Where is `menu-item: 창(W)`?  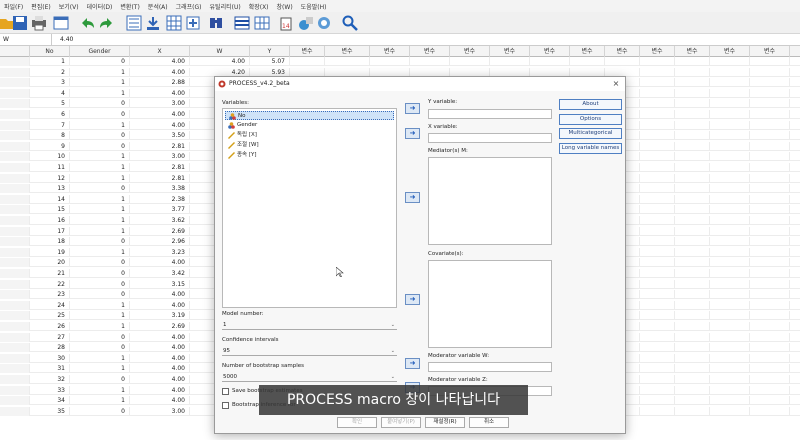
menu-item: 창(W) is located at coordinates (285, 6).